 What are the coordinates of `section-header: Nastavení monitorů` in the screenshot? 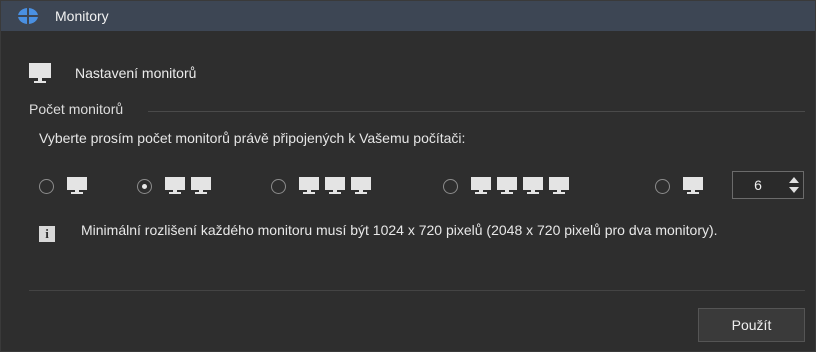 It's located at (112, 73).